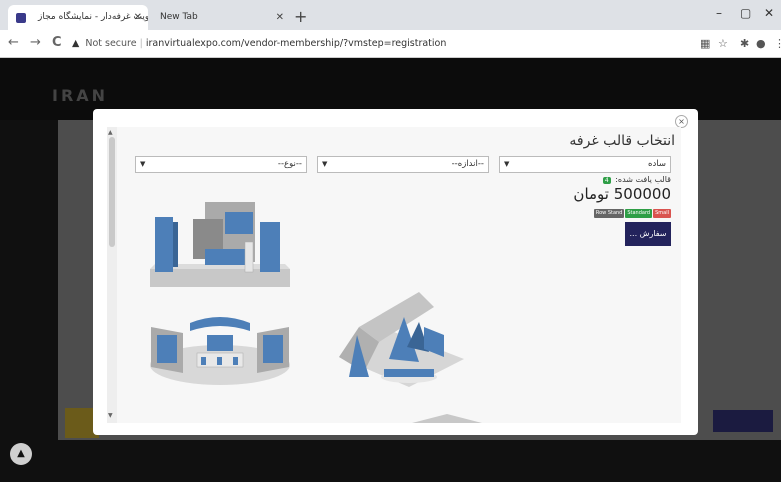 This screenshot has width=781, height=482. Describe the element at coordinates (705, 43) in the screenshot. I see `translate-icon: ▦` at that location.